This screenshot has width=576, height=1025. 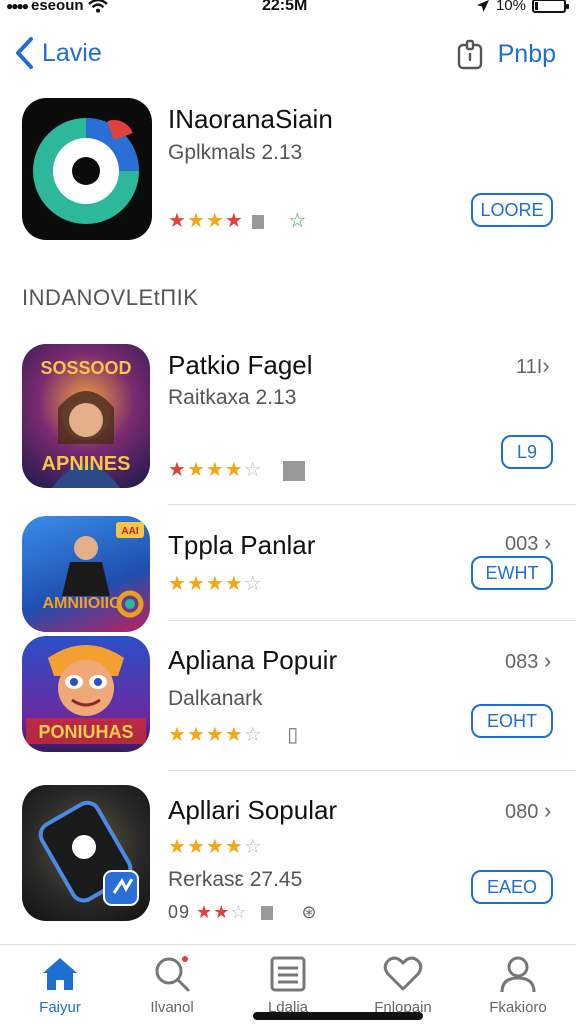 I want to click on app-action-button-2: EWНТ, so click(x=512, y=573).